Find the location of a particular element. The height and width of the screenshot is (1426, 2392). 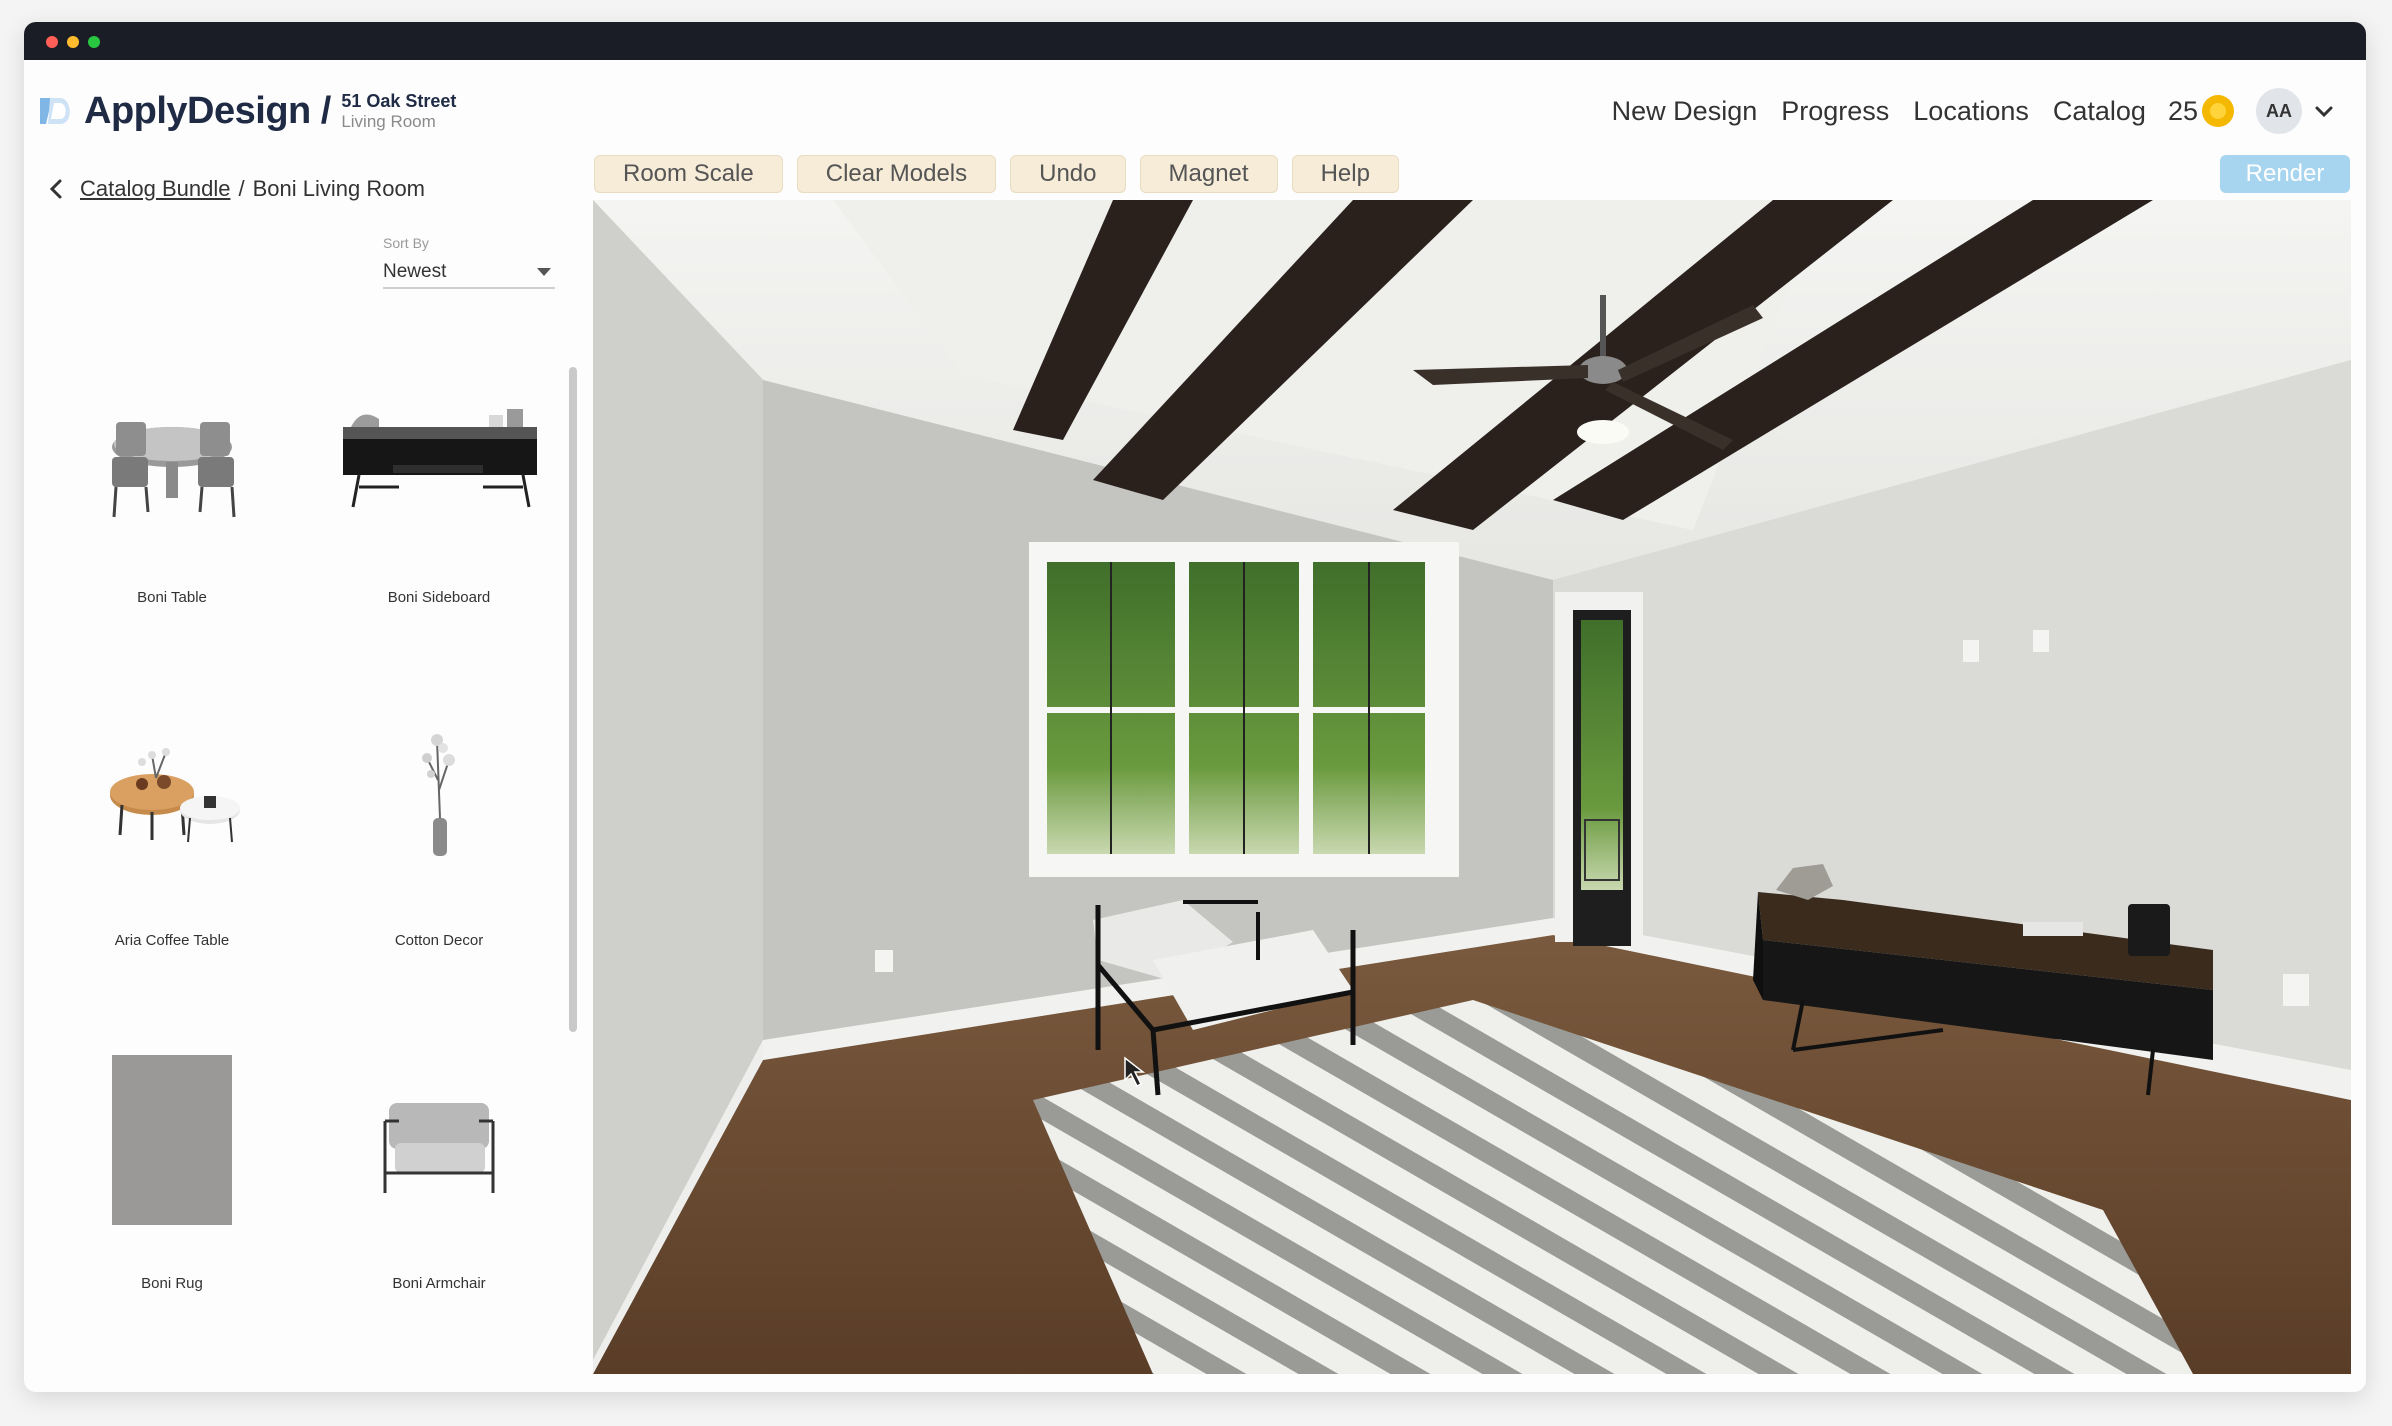

breadcrumb-current: Boni Living Room is located at coordinates (339, 188).